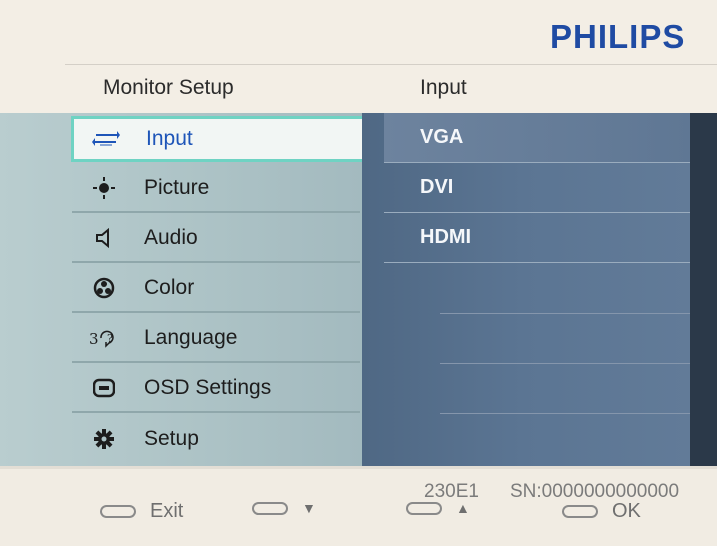  What do you see at coordinates (309, 508) in the screenshot?
I see `down-arrow-icon: ▼` at bounding box center [309, 508].